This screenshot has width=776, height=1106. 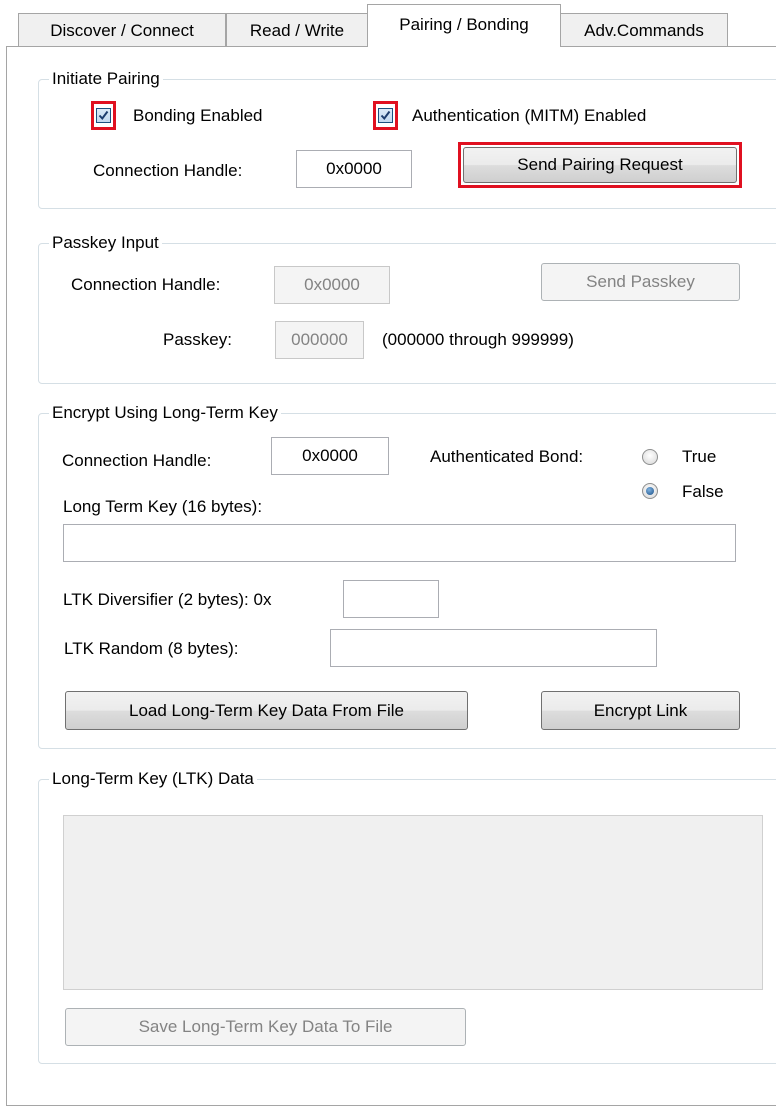 What do you see at coordinates (197, 339) in the screenshot?
I see `passkey-label: Passkey:` at bounding box center [197, 339].